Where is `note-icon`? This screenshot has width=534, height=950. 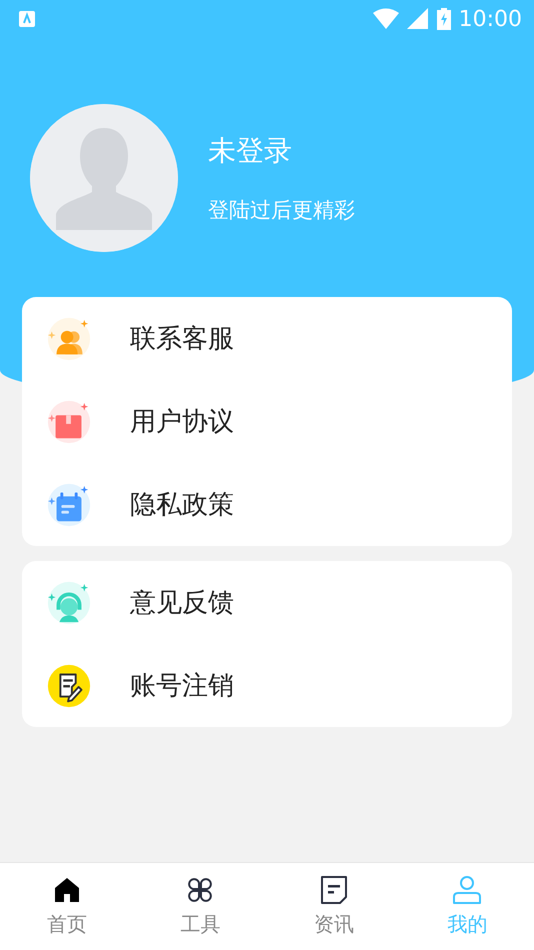 note-icon is located at coordinates (333, 890).